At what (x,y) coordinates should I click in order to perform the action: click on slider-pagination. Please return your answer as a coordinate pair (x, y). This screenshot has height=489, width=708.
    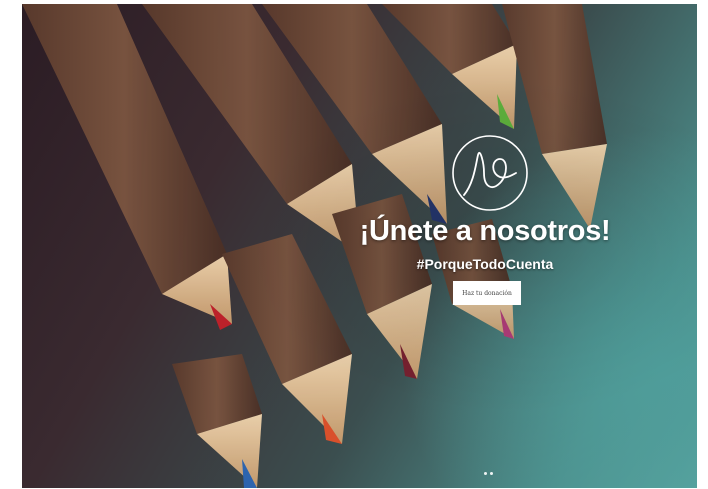
    Looking at the image, I should click on (488, 473).